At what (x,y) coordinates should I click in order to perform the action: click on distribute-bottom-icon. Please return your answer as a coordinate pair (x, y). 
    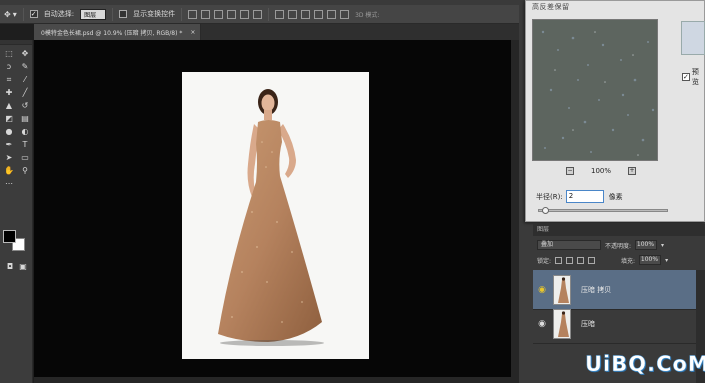
    Looking at the image, I should click on (306, 14).